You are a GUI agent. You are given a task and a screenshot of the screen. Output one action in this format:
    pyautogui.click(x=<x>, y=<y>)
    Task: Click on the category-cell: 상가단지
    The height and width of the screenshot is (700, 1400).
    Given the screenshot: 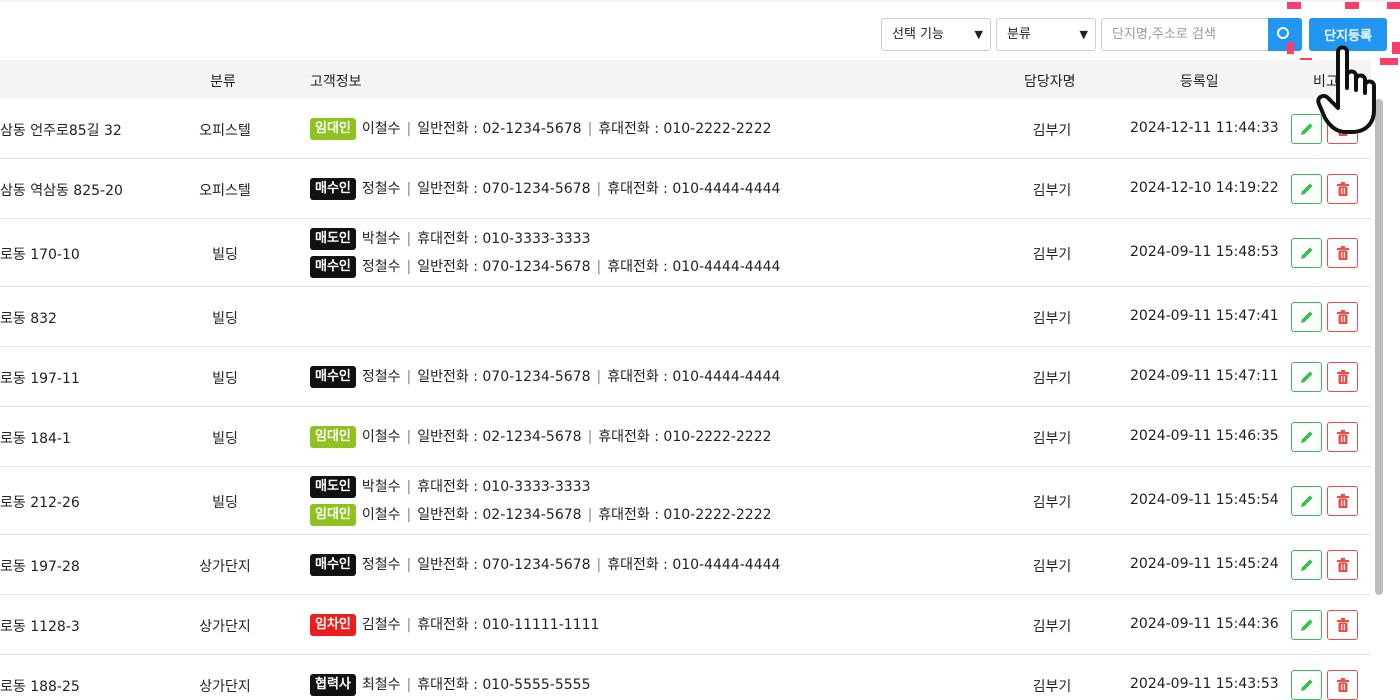 What is the action you would take?
    pyautogui.click(x=225, y=567)
    